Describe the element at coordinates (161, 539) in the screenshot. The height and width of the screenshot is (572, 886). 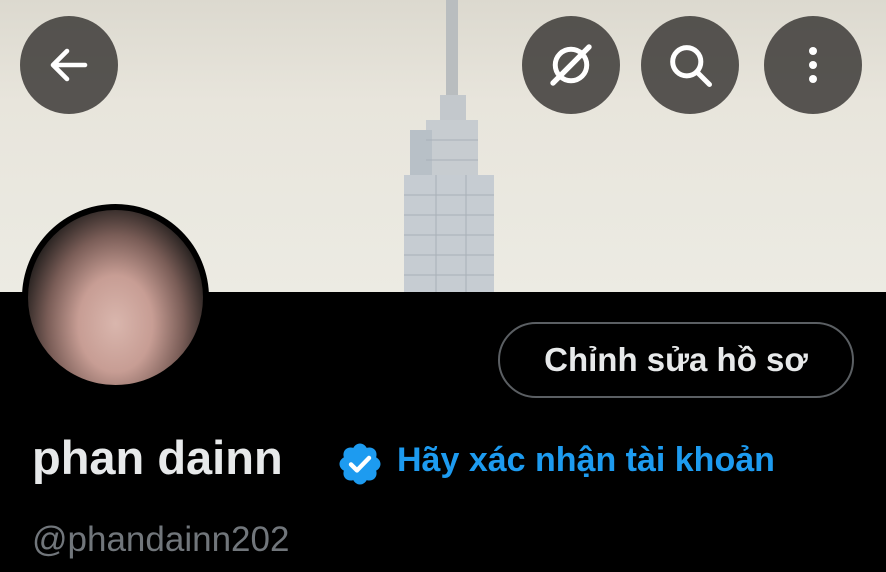
I see `user-handle: @phandainn202` at that location.